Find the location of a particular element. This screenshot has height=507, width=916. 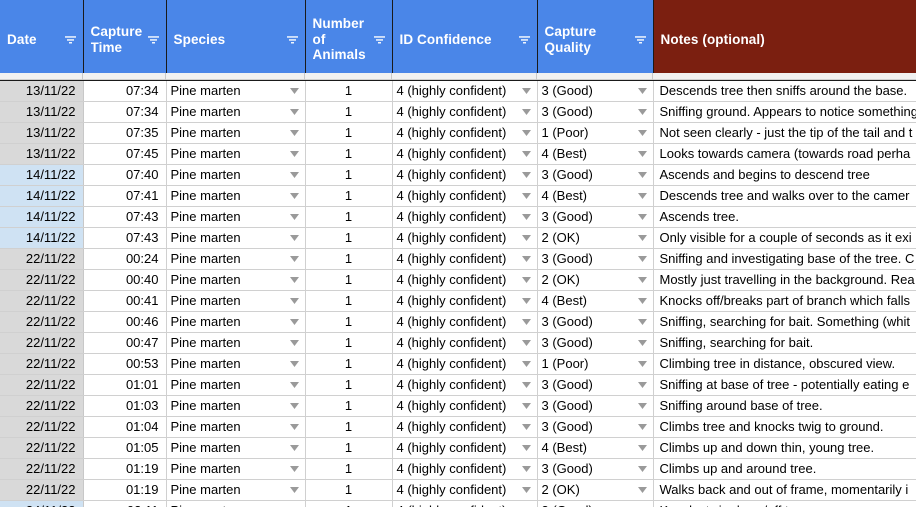

column-header-species: Species is located at coordinates (236, 40).